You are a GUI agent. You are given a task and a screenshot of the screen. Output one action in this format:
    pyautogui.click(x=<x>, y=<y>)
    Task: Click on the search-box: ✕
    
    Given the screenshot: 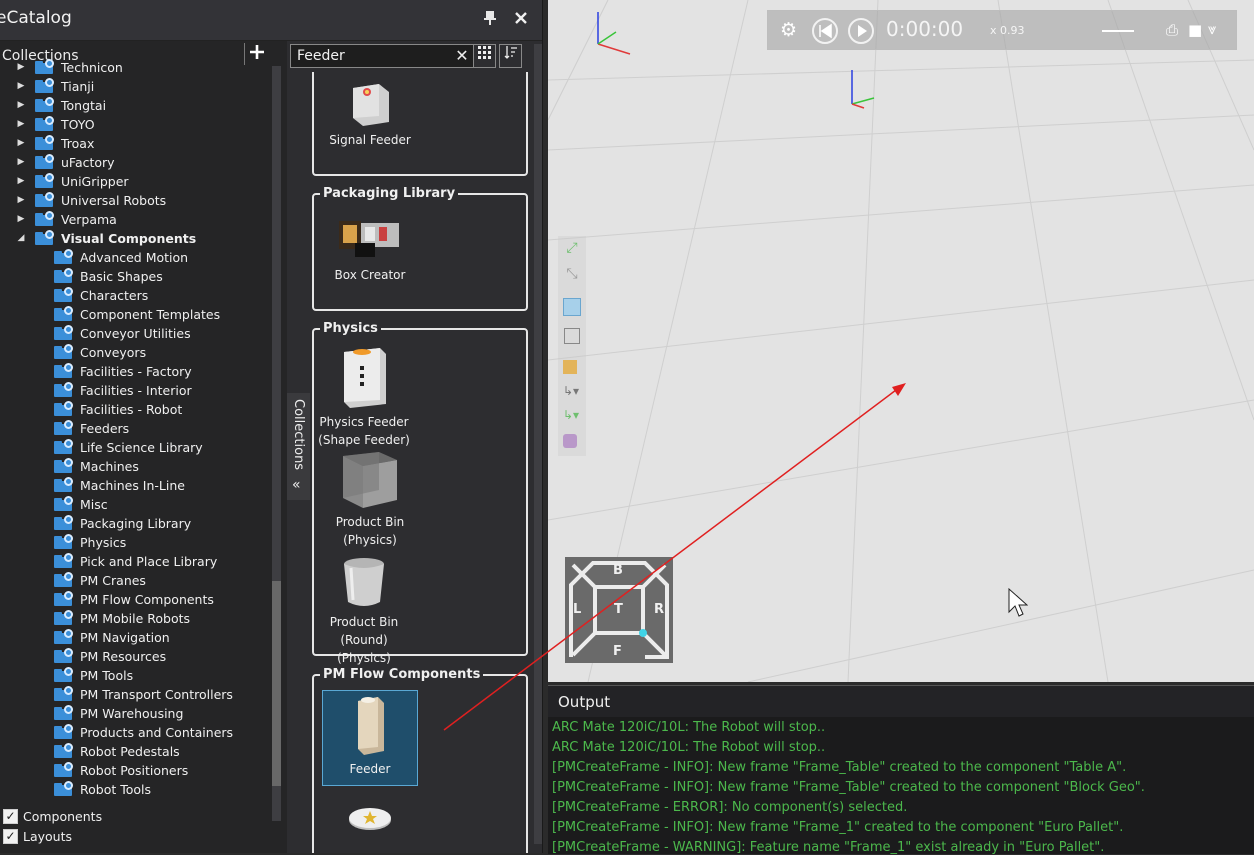 What is the action you would take?
    pyautogui.click(x=382, y=56)
    